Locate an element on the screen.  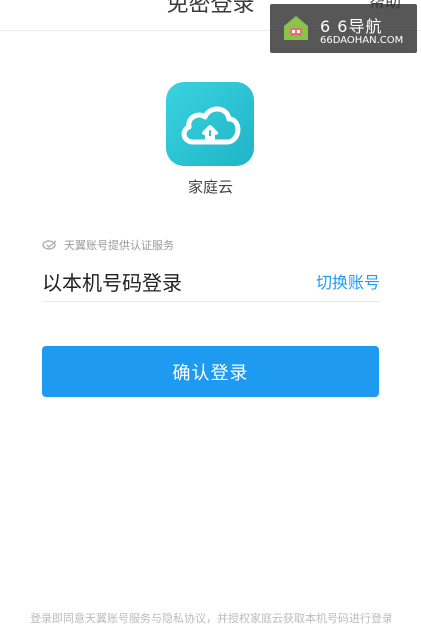
login-method-row: 以本机号码登录 切换账号 is located at coordinates (211, 282).